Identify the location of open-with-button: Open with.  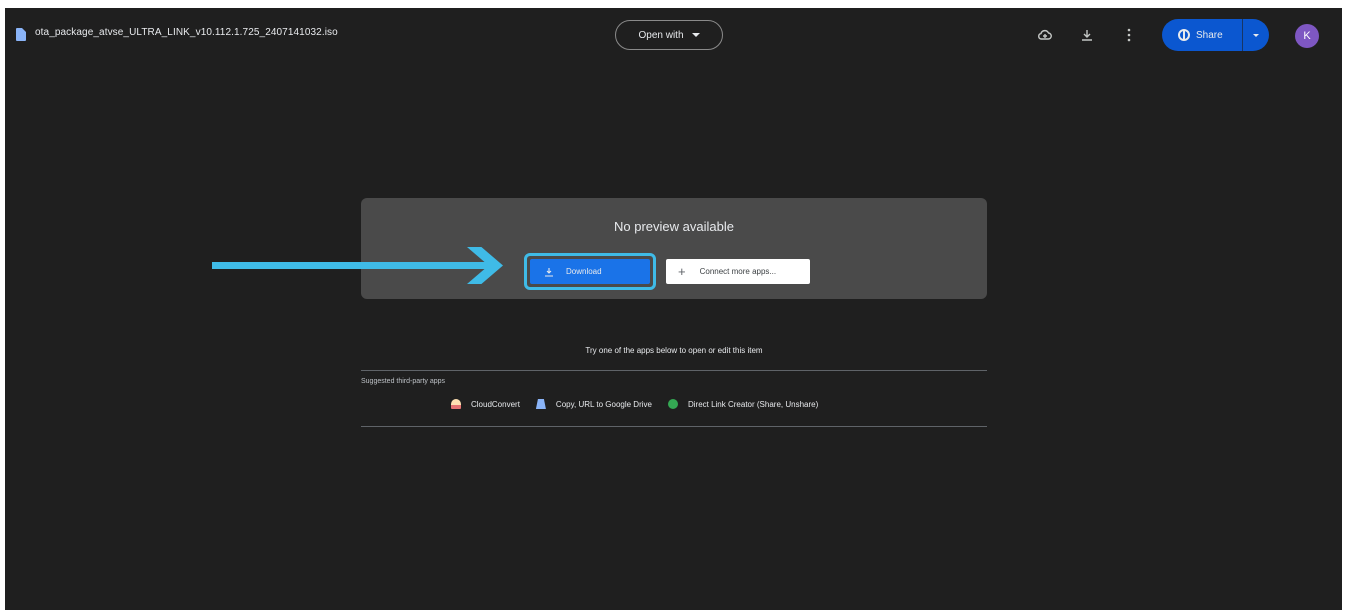
(669, 35).